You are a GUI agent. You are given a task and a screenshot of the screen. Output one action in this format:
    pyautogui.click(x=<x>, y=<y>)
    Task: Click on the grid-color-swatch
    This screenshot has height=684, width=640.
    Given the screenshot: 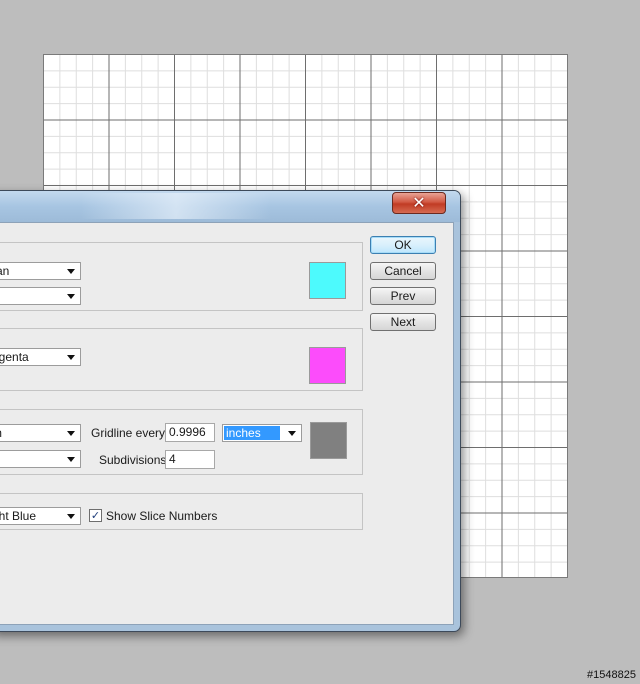 What is the action you would take?
    pyautogui.click(x=328, y=440)
    